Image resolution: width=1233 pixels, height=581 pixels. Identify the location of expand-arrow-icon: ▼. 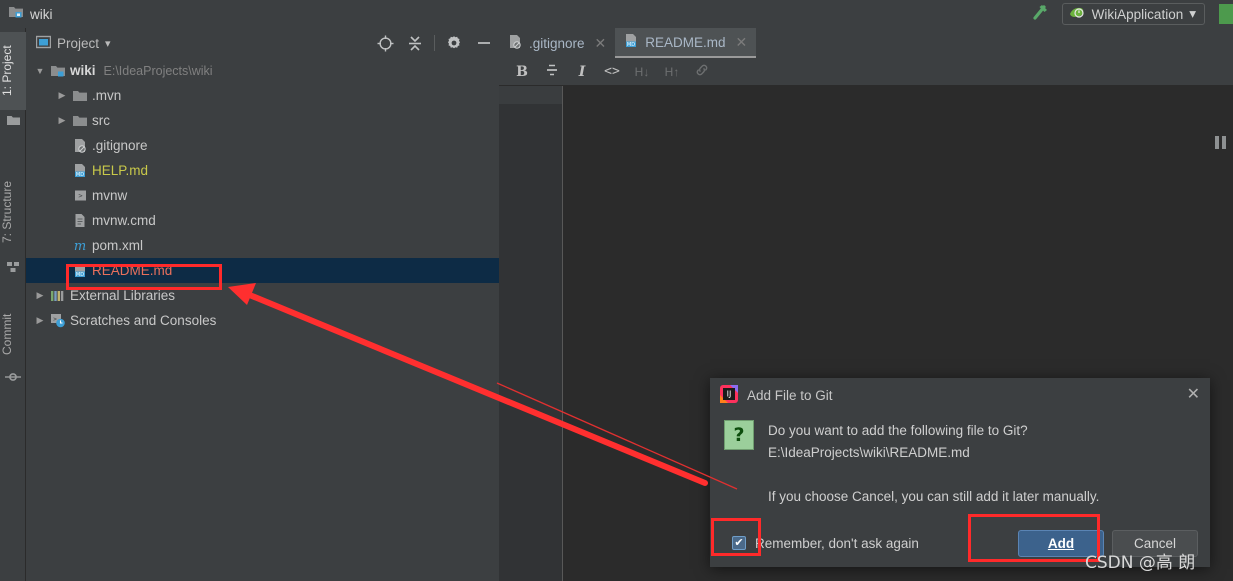
(40, 71).